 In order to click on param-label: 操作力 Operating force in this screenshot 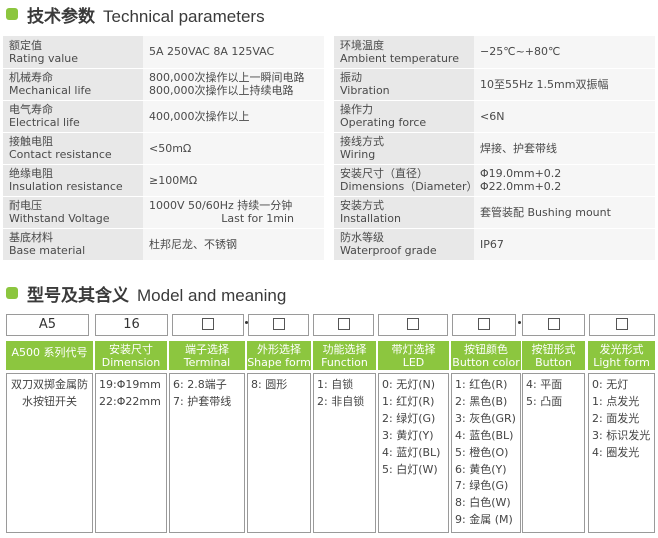, I will do `click(404, 116)`.